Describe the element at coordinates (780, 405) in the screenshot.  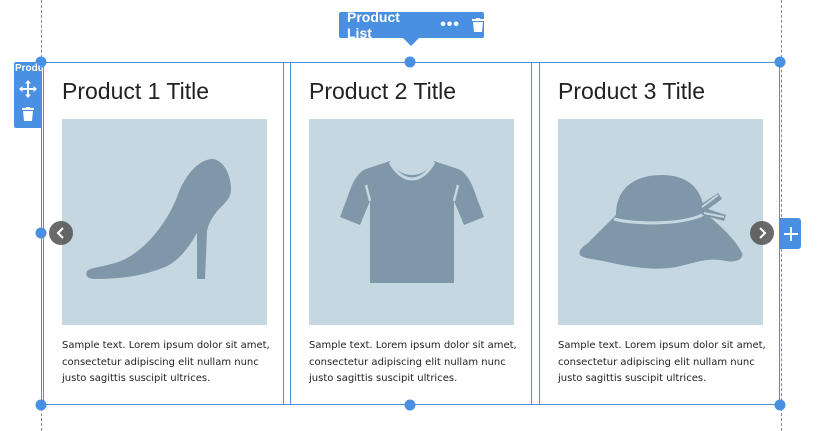
I see `resize-handle-bottom-right` at that location.